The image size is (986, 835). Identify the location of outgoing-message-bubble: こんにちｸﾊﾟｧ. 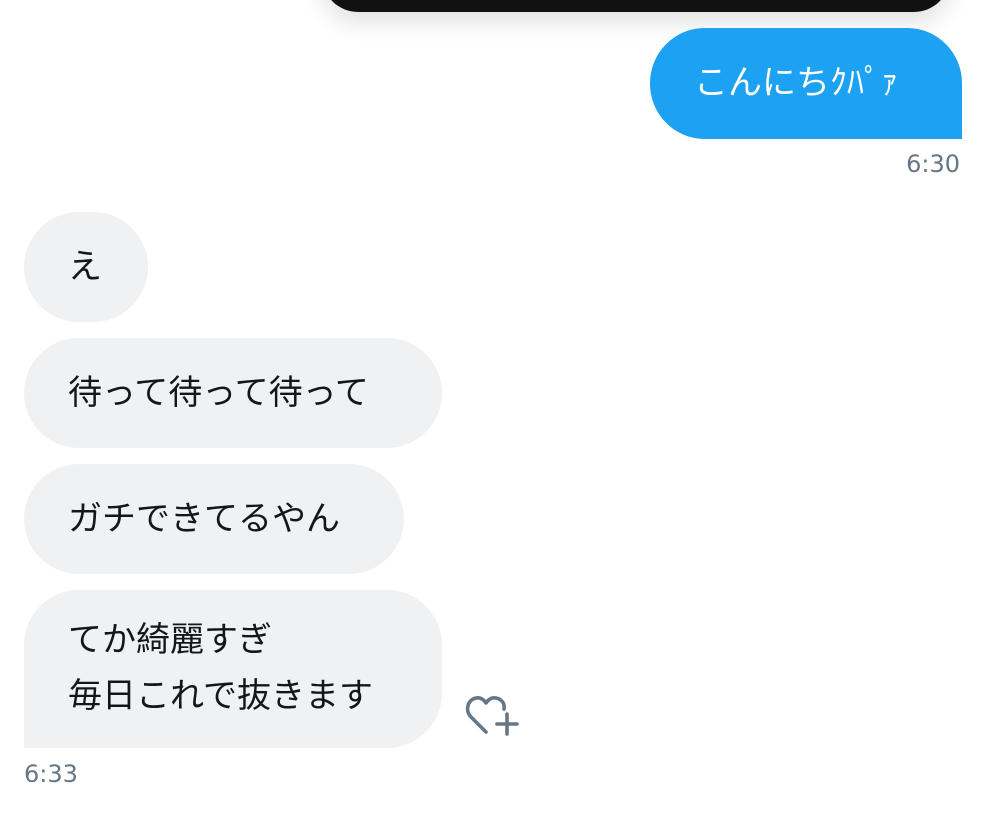
(806, 83).